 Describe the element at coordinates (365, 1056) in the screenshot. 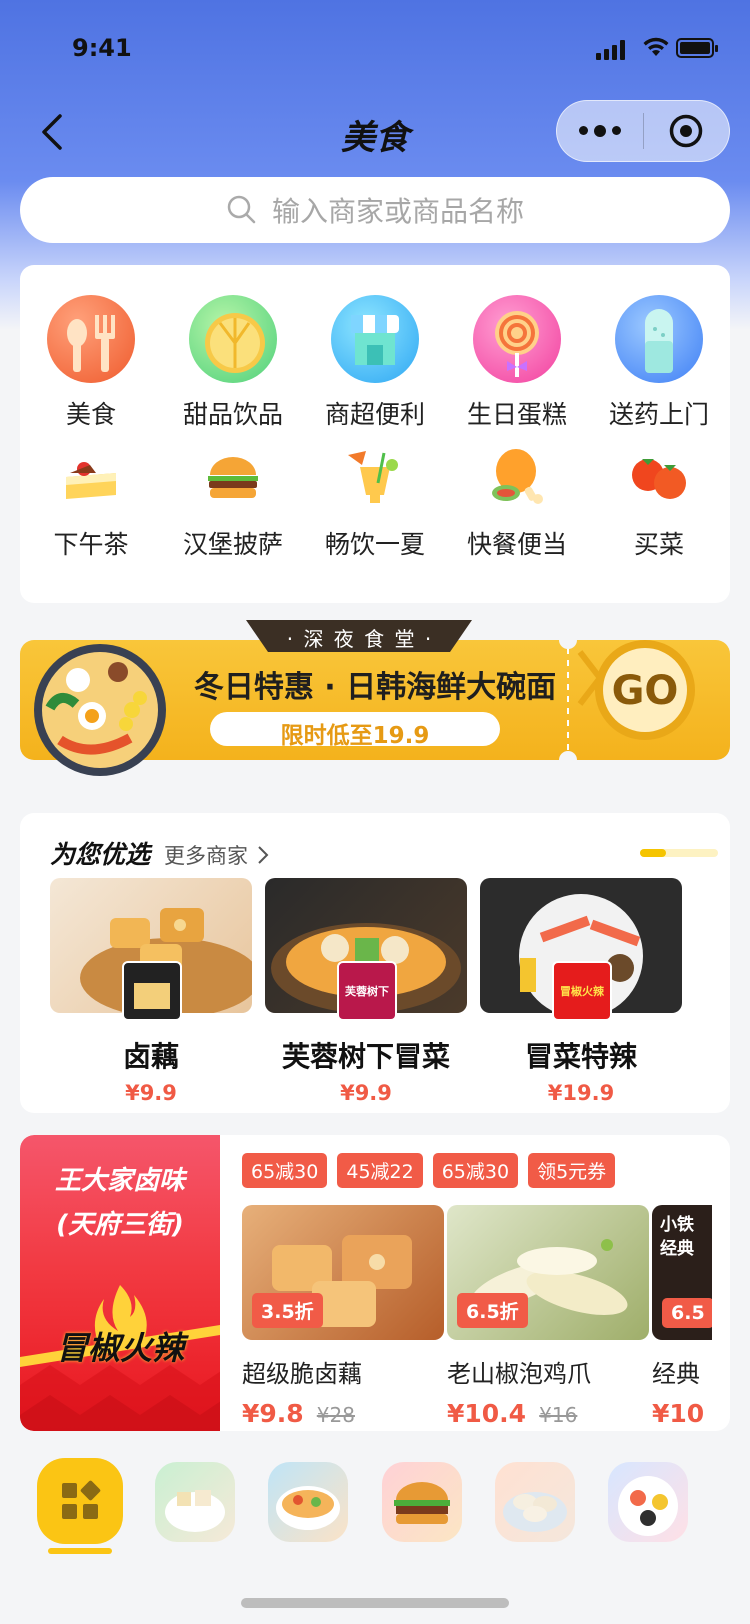

I see `pick-name: 芙蓉树下冒菜` at that location.